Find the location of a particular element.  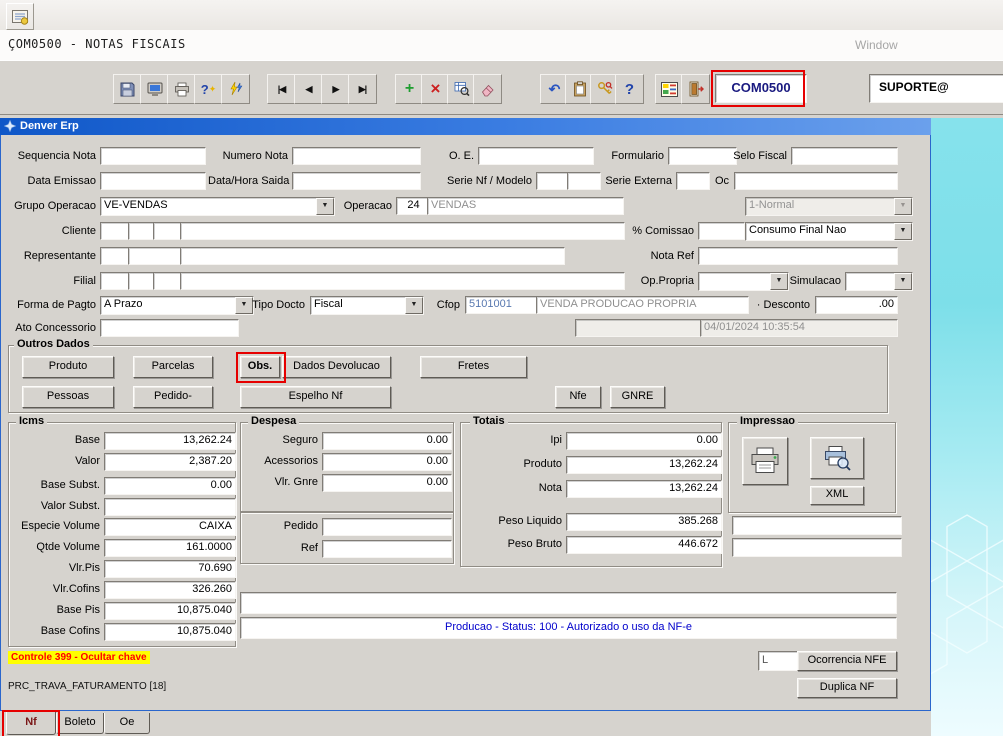

icms-vlr-pis-field: 70.690 is located at coordinates (170, 569).